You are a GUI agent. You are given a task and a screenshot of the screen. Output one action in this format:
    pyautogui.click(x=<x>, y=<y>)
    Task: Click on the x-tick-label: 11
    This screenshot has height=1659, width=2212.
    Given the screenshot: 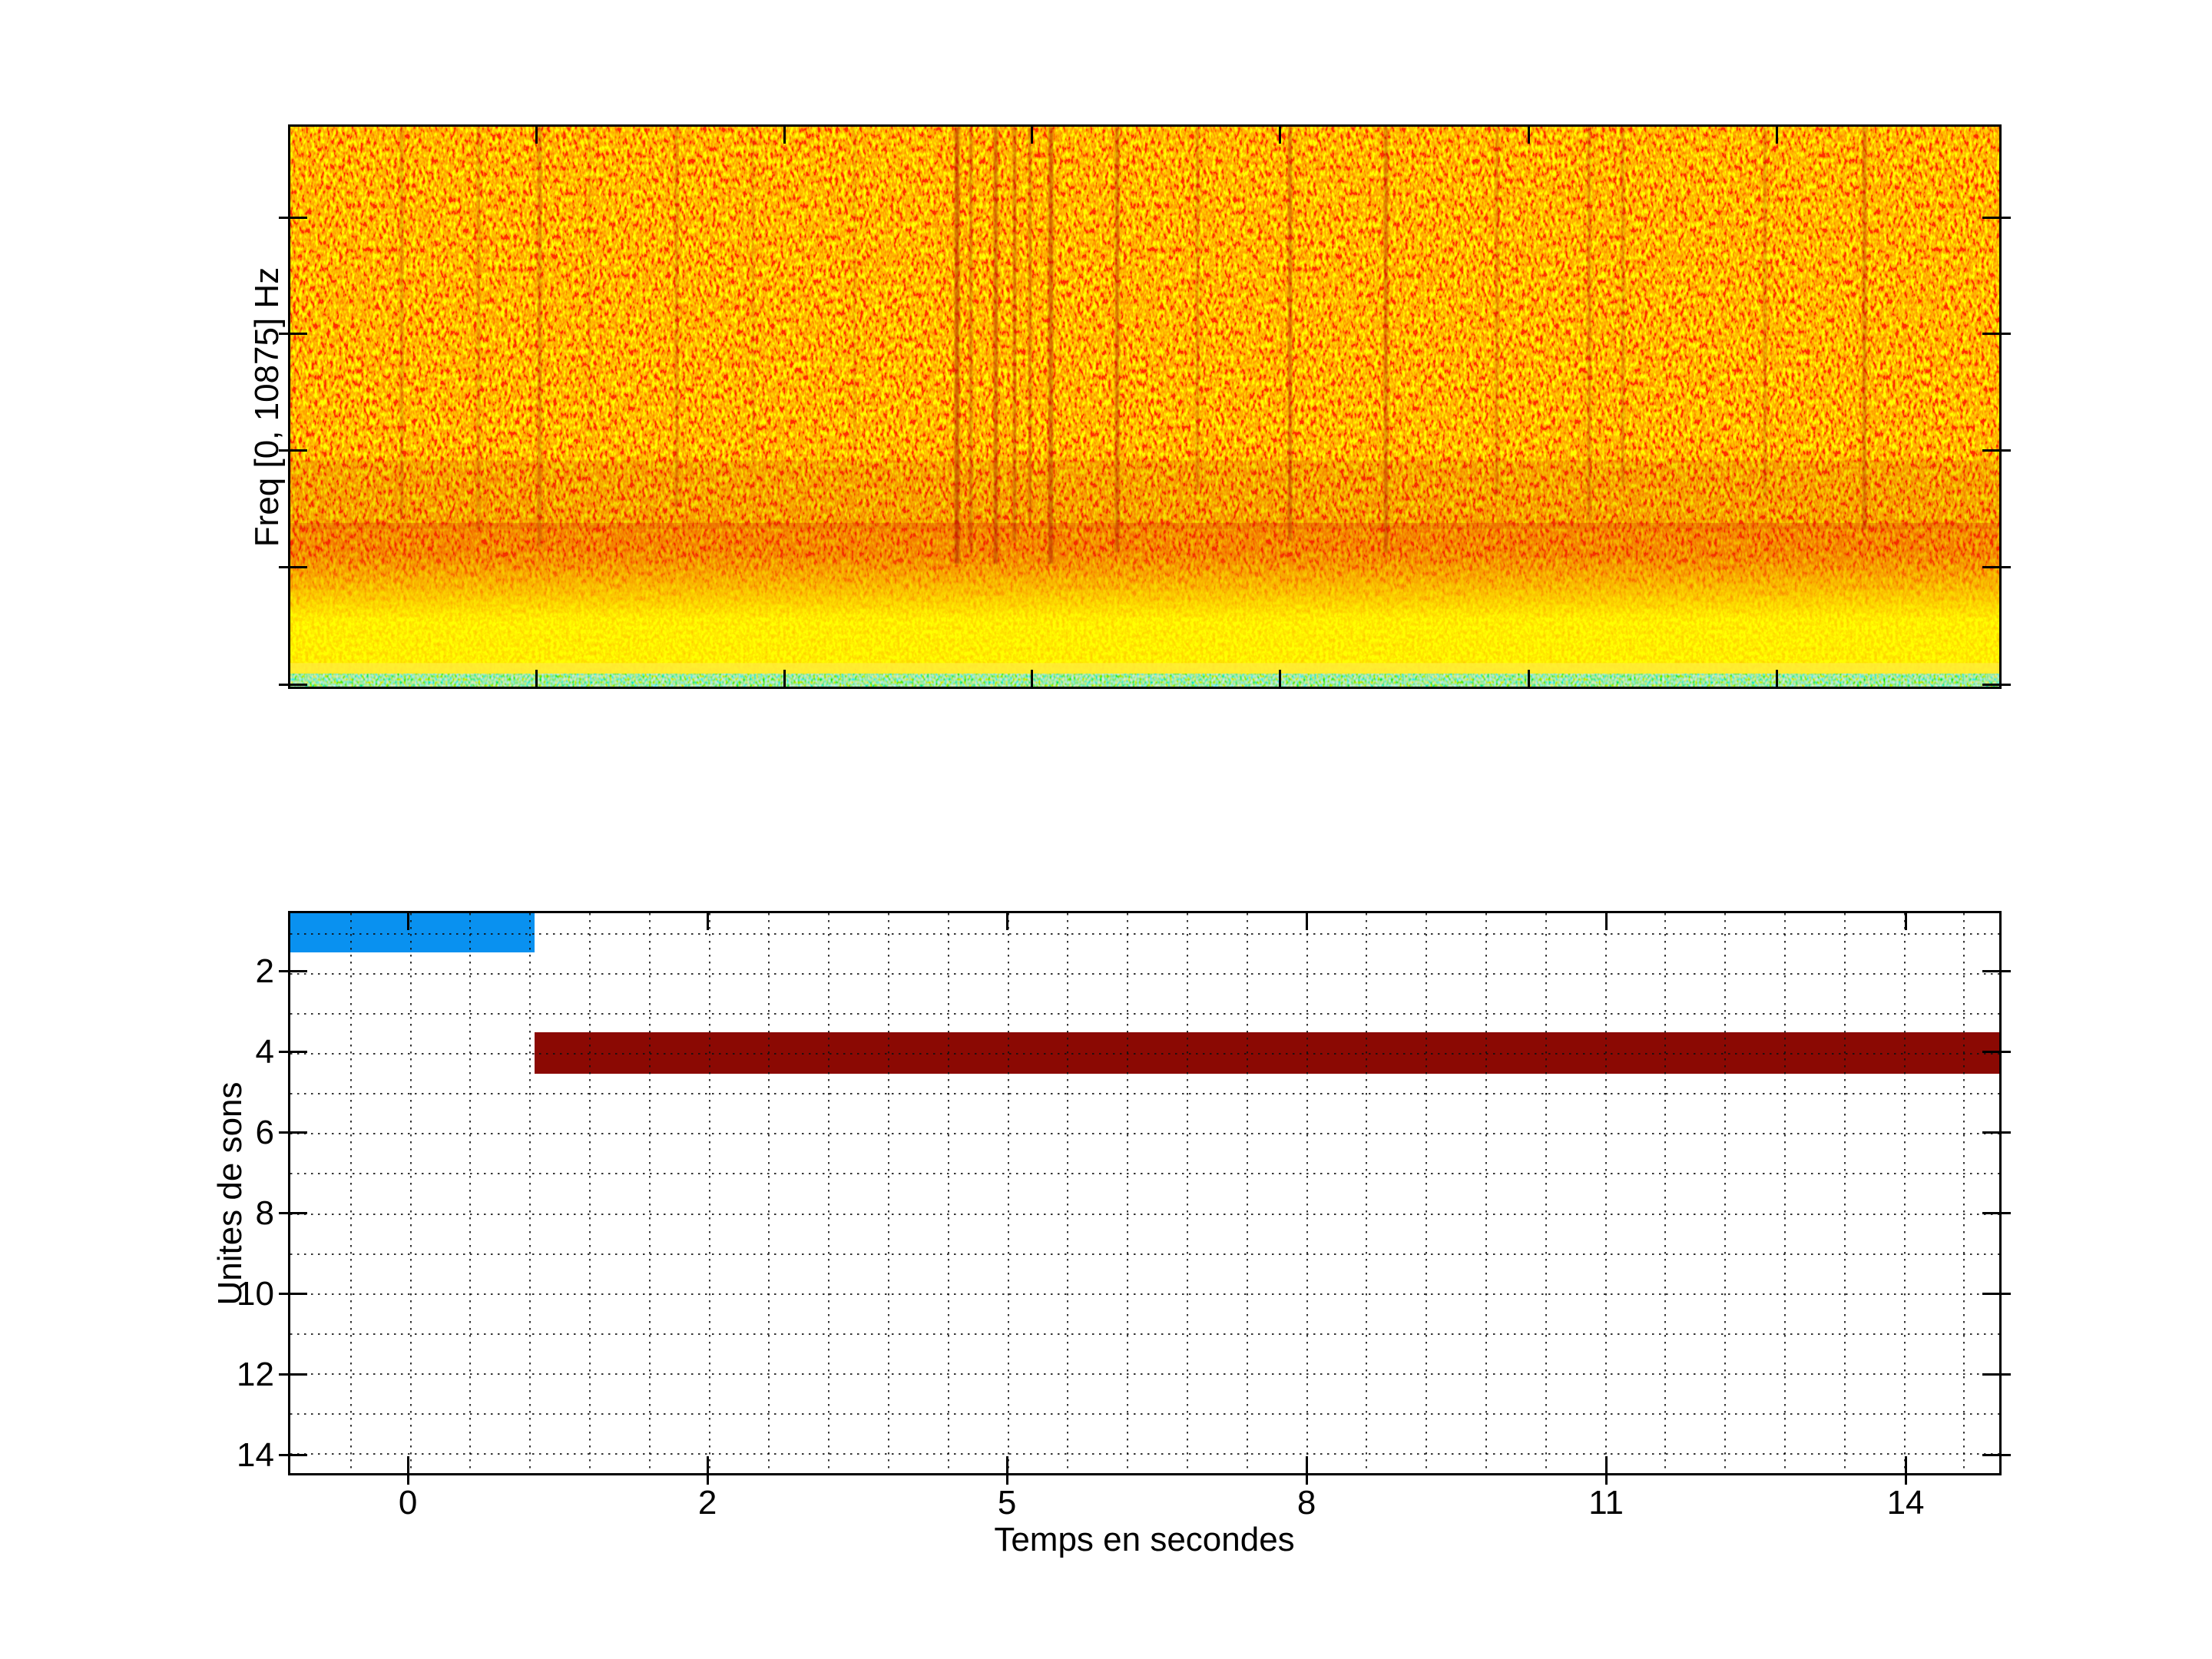 What is the action you would take?
    pyautogui.click(x=1606, y=1503)
    